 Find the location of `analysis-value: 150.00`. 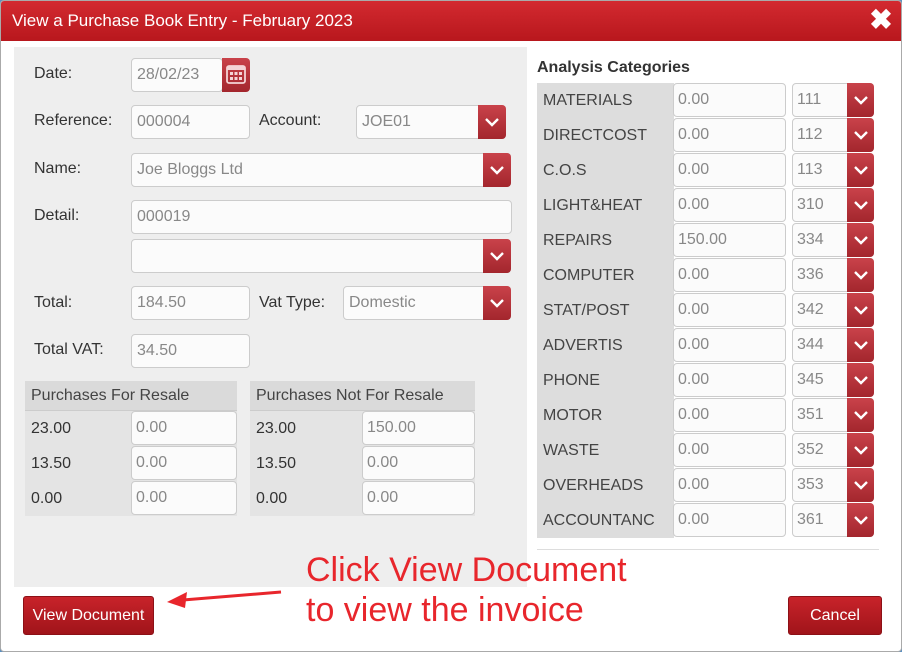

analysis-value: 150.00 is located at coordinates (702, 239).